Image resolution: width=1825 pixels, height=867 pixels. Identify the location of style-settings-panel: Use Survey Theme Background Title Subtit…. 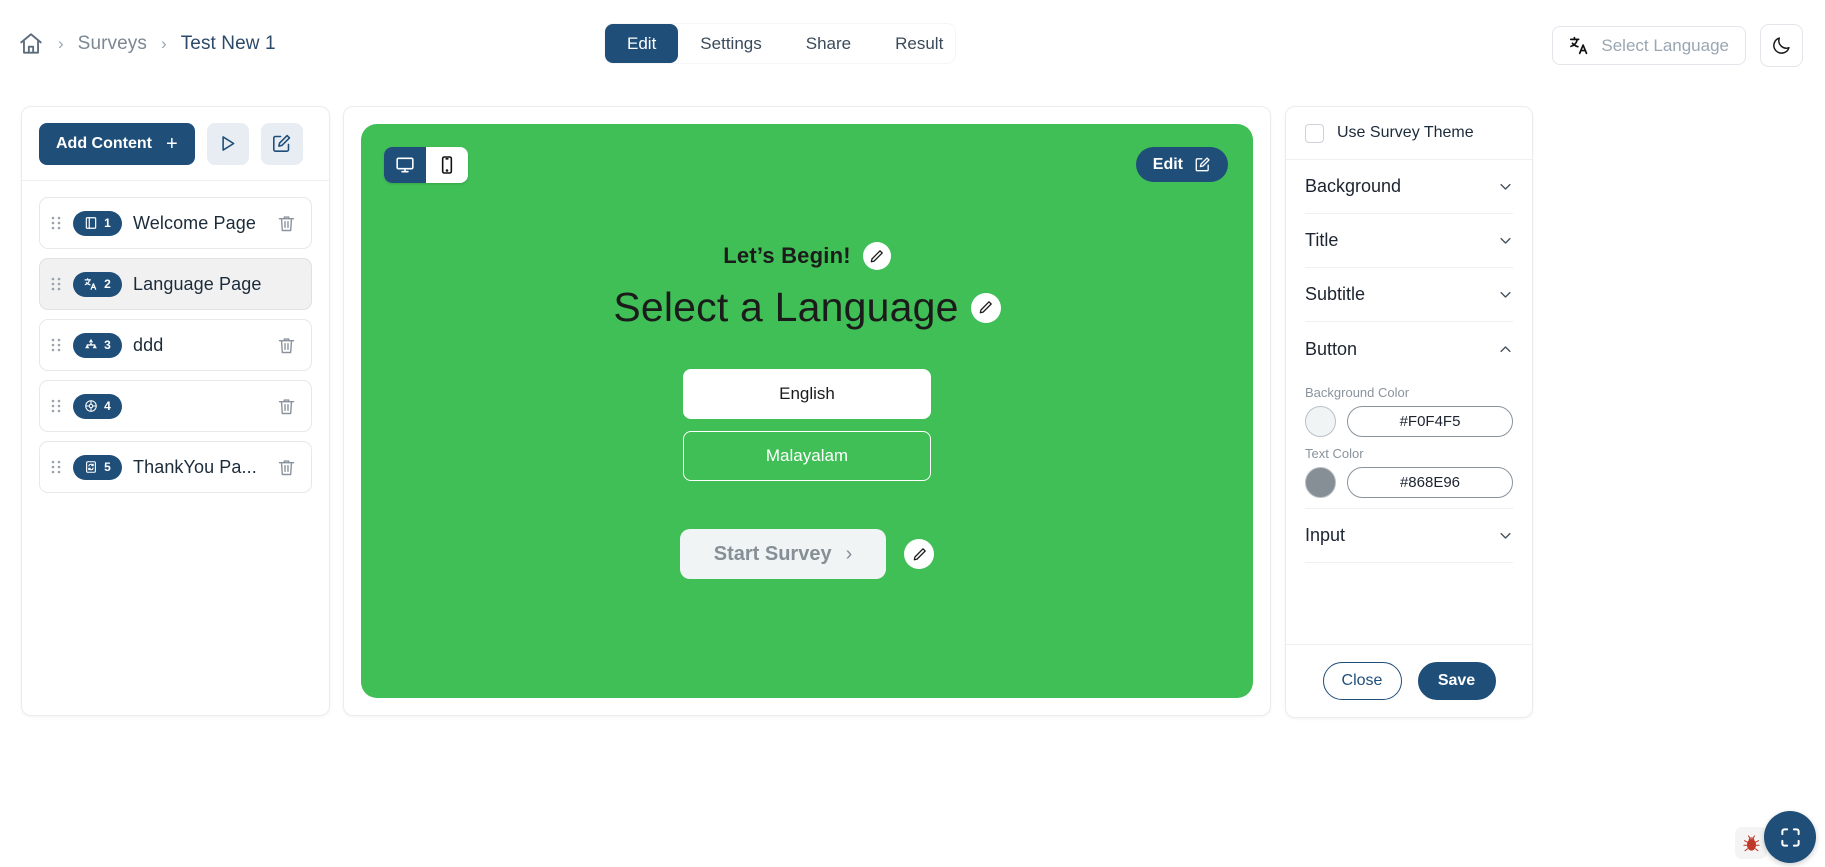
(1409, 412).